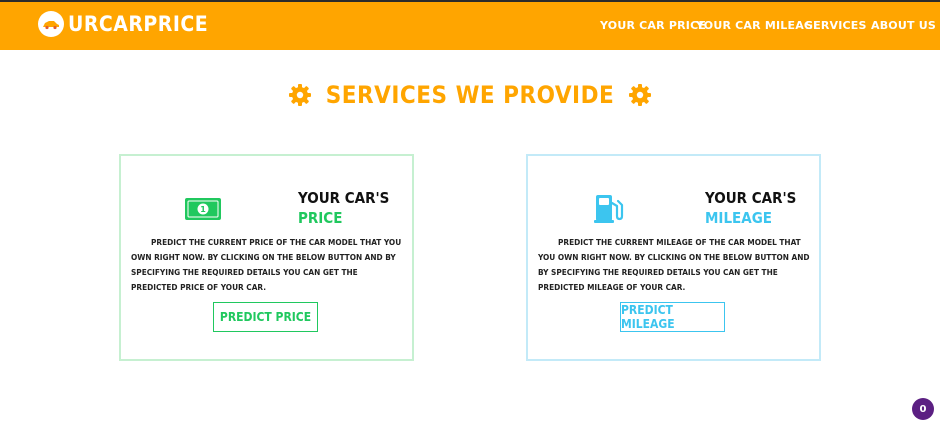  What do you see at coordinates (751, 198) in the screenshot?
I see `mileage-card-title-line1: Your Car's` at bounding box center [751, 198].